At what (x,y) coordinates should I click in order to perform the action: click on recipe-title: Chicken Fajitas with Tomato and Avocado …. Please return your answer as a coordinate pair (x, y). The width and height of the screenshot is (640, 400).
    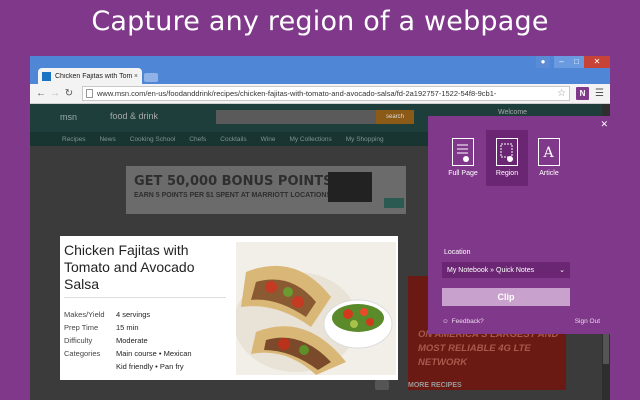
    Looking at the image, I should click on (129, 267).